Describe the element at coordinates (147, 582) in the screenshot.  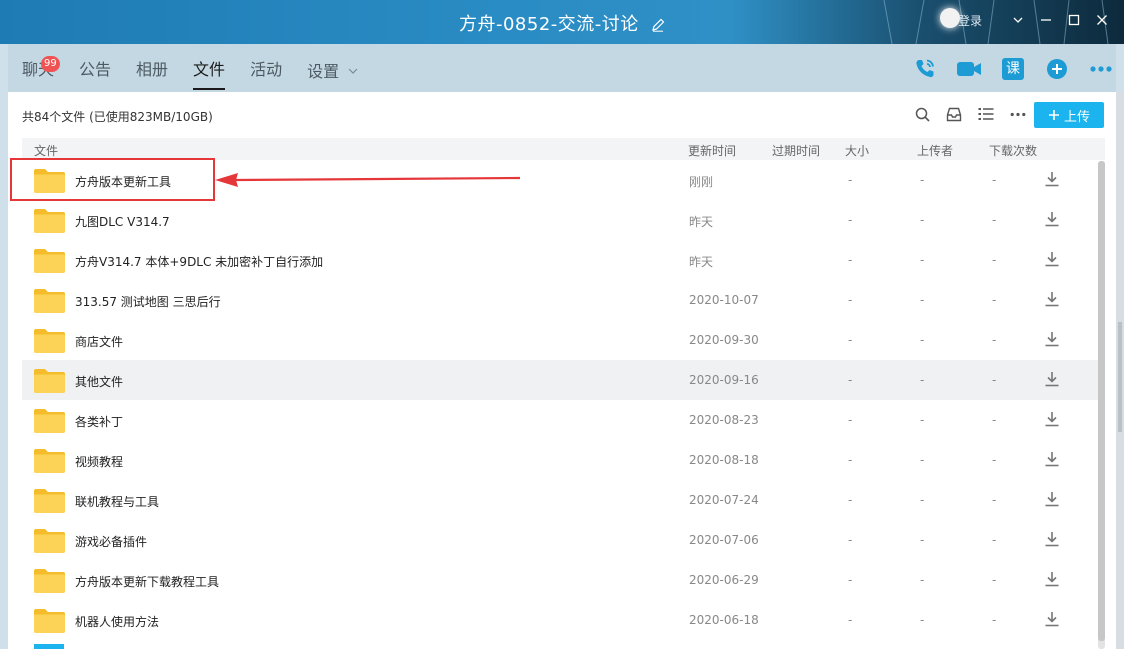
I see `file-name: 方舟版本更新下载教程工具` at that location.